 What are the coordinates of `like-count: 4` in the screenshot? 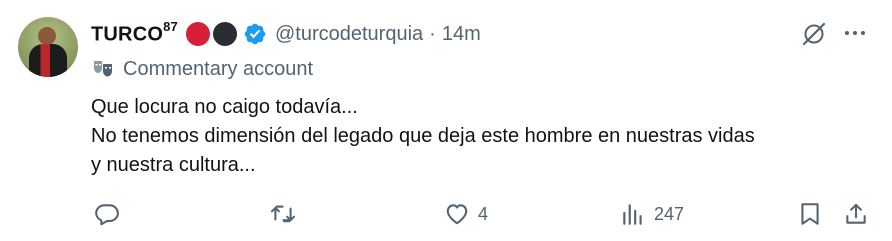 It's located at (483, 213).